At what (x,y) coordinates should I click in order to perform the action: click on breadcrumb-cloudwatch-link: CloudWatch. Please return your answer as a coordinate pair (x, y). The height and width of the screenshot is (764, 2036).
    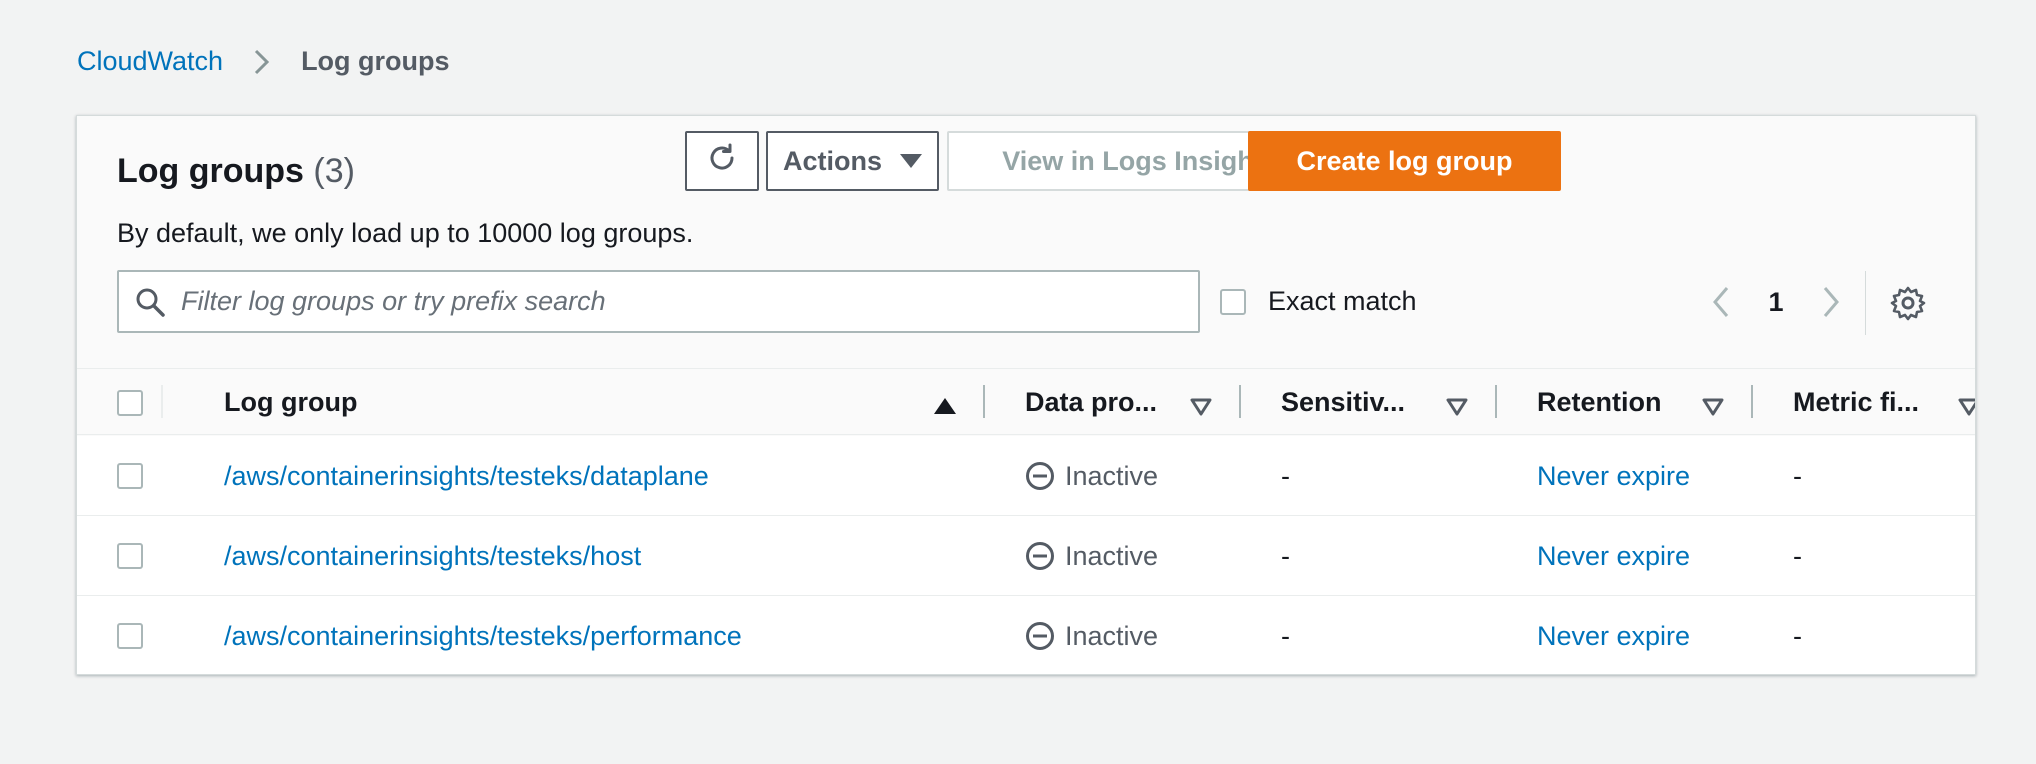
    Looking at the image, I should click on (150, 61).